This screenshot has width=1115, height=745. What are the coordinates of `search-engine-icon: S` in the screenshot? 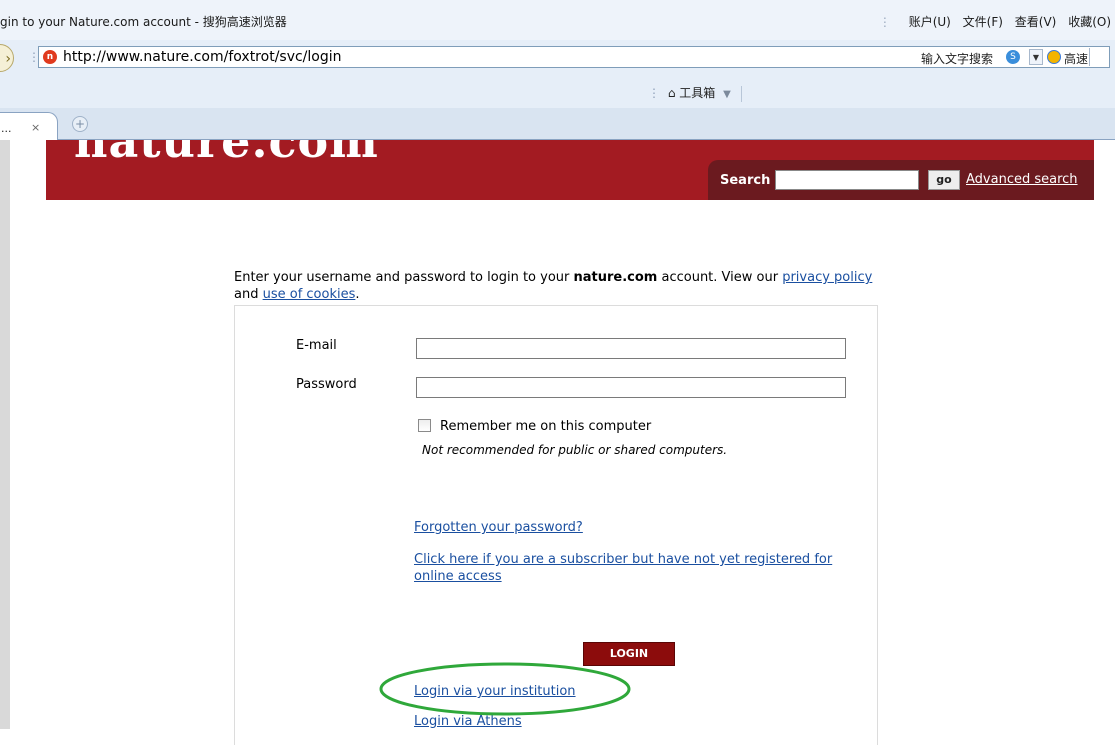 It's located at (1013, 57).